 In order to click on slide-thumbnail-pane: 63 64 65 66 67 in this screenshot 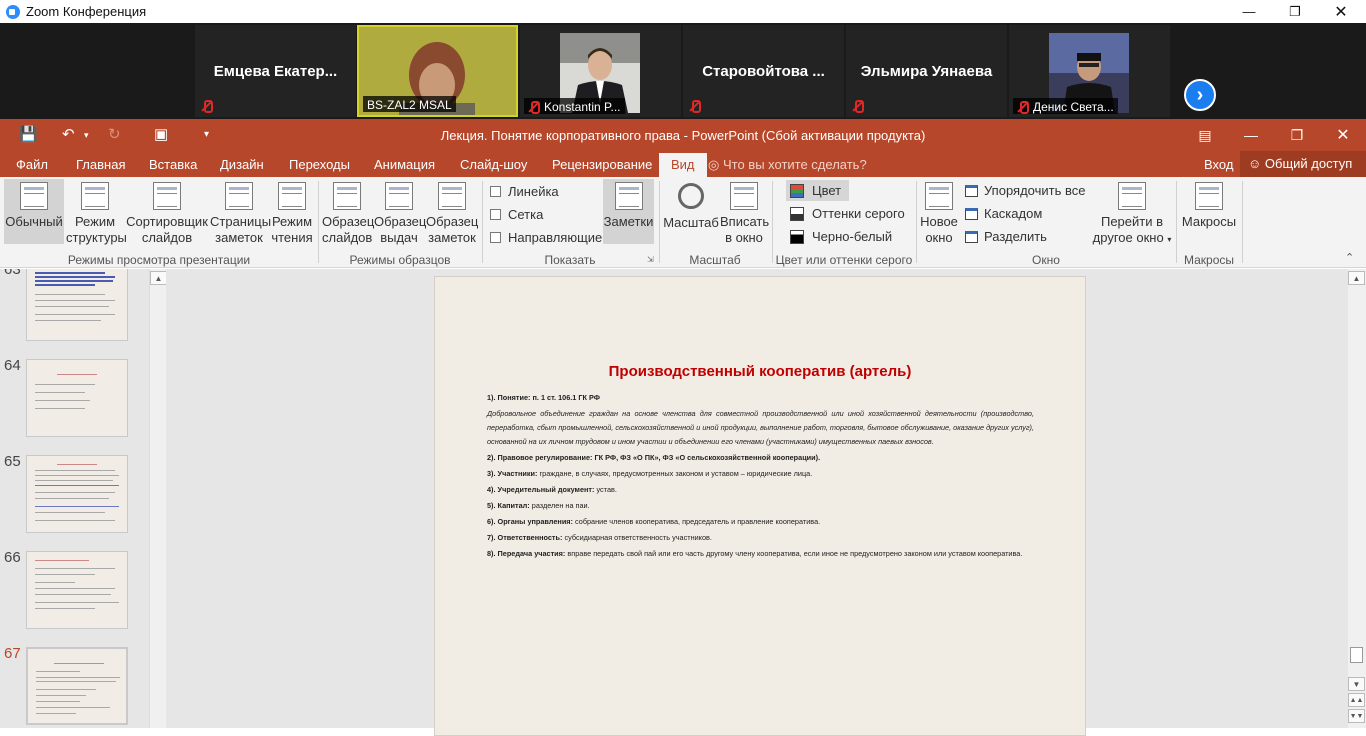, I will do `click(74, 498)`.